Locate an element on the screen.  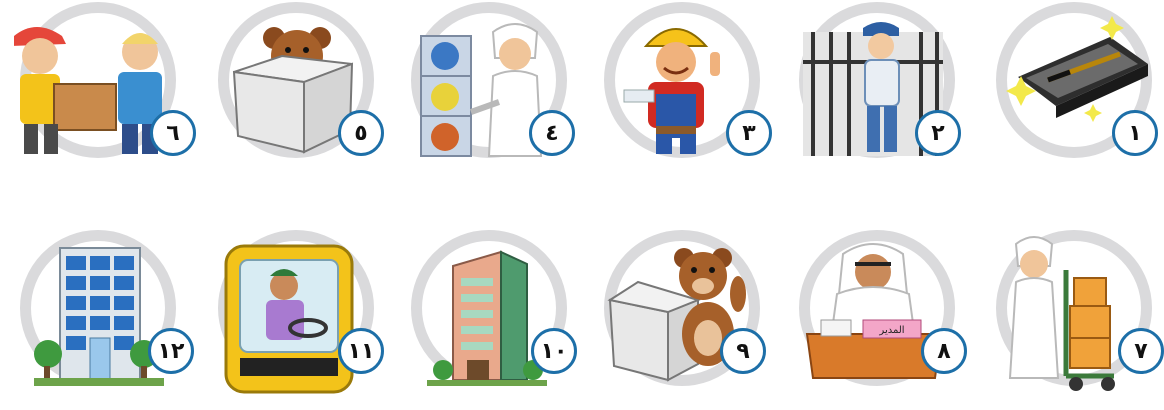
item-7: ٧ is located at coordinates (1077, 320).